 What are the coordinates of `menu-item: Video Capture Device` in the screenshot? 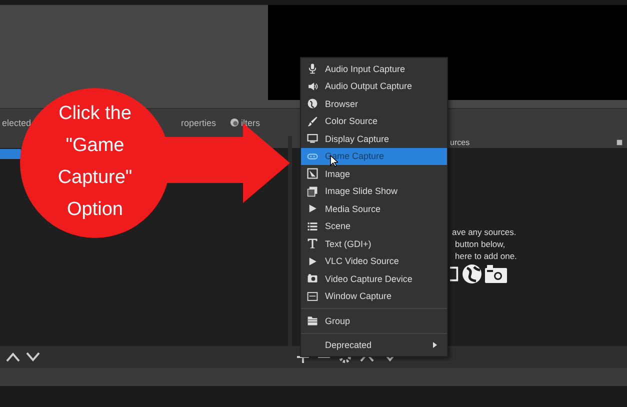 It's located at (374, 279).